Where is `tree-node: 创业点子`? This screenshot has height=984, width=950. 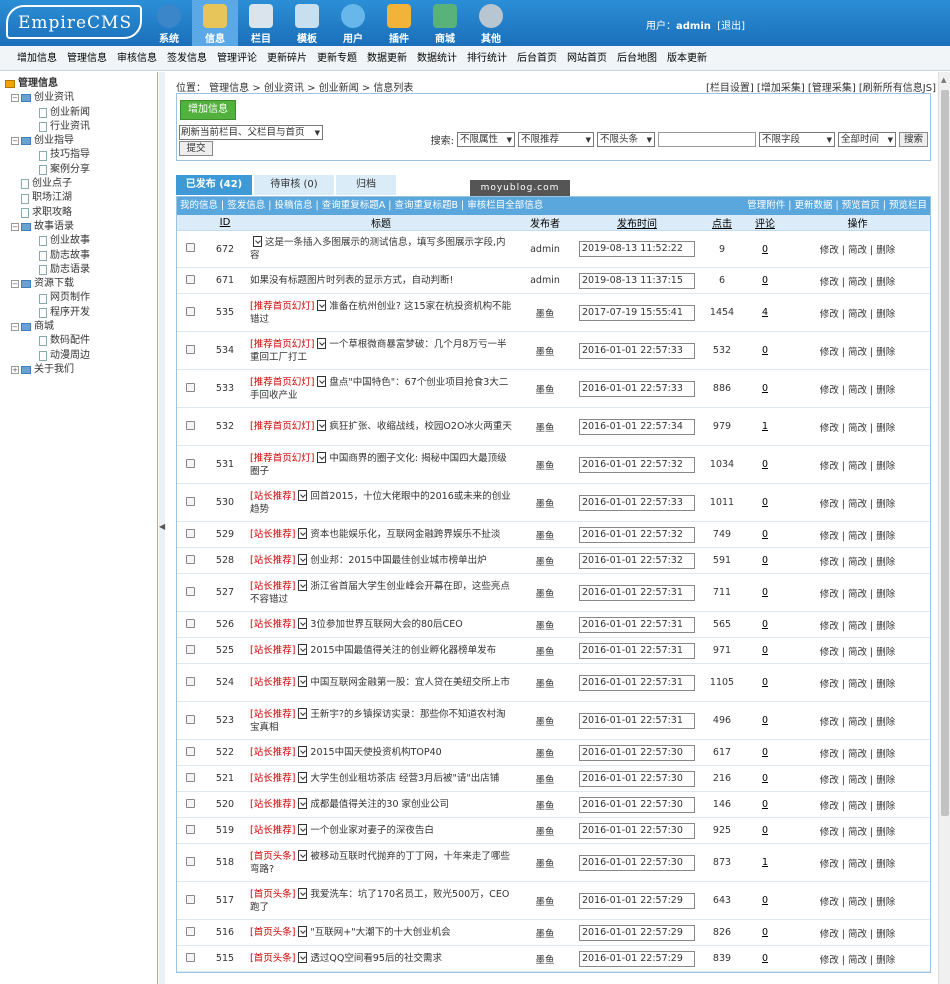 tree-node: 创业点子 is located at coordinates (81, 184).